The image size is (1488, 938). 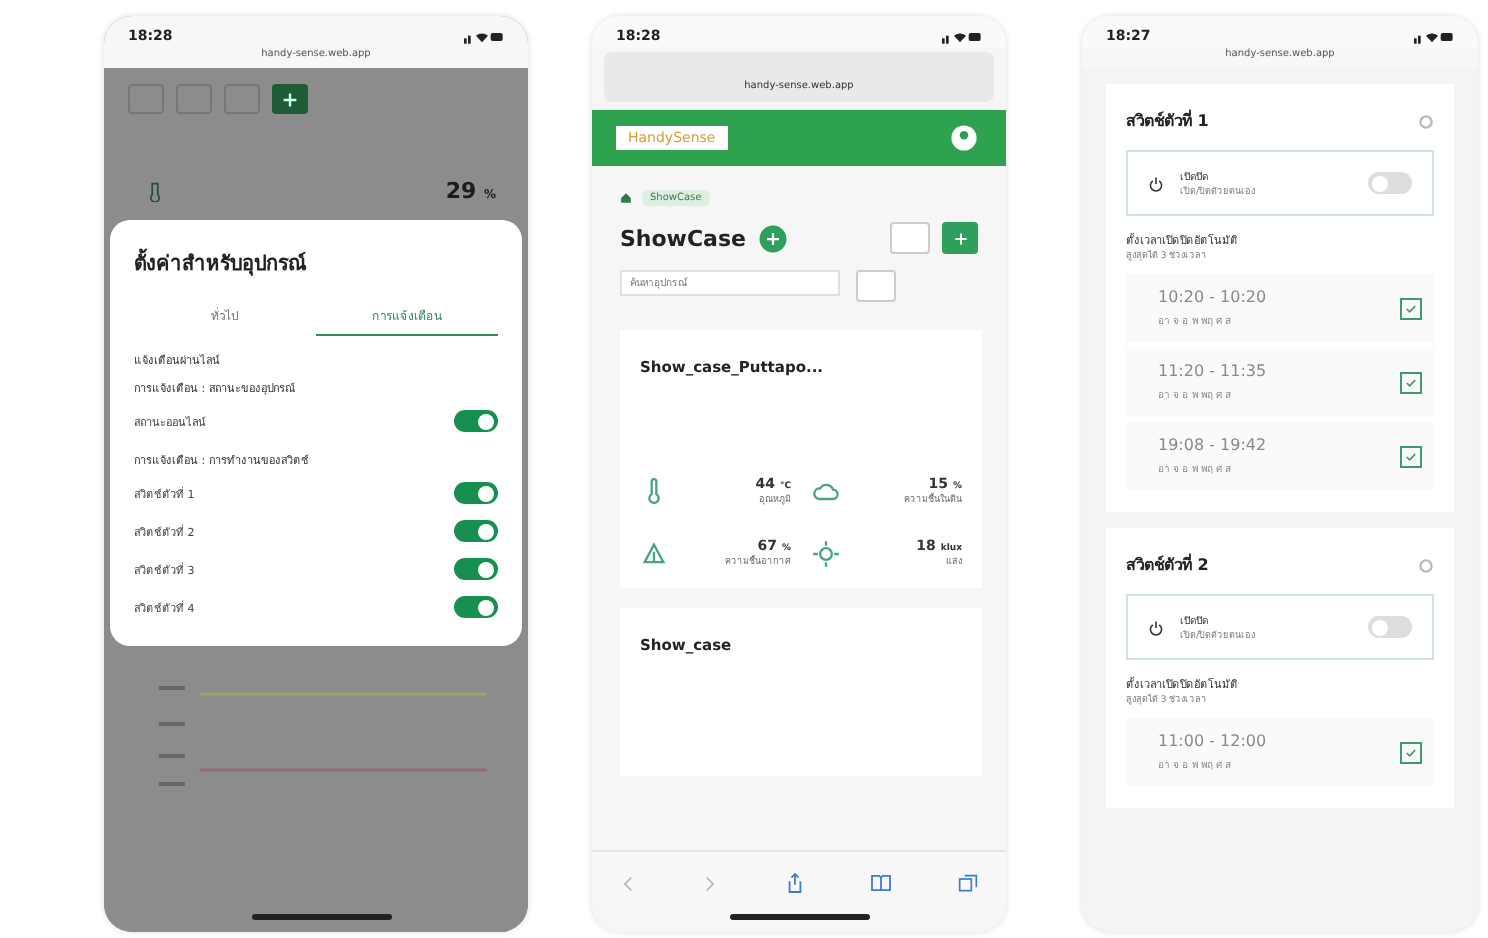 I want to click on sun-icon, so click(x=825, y=553).